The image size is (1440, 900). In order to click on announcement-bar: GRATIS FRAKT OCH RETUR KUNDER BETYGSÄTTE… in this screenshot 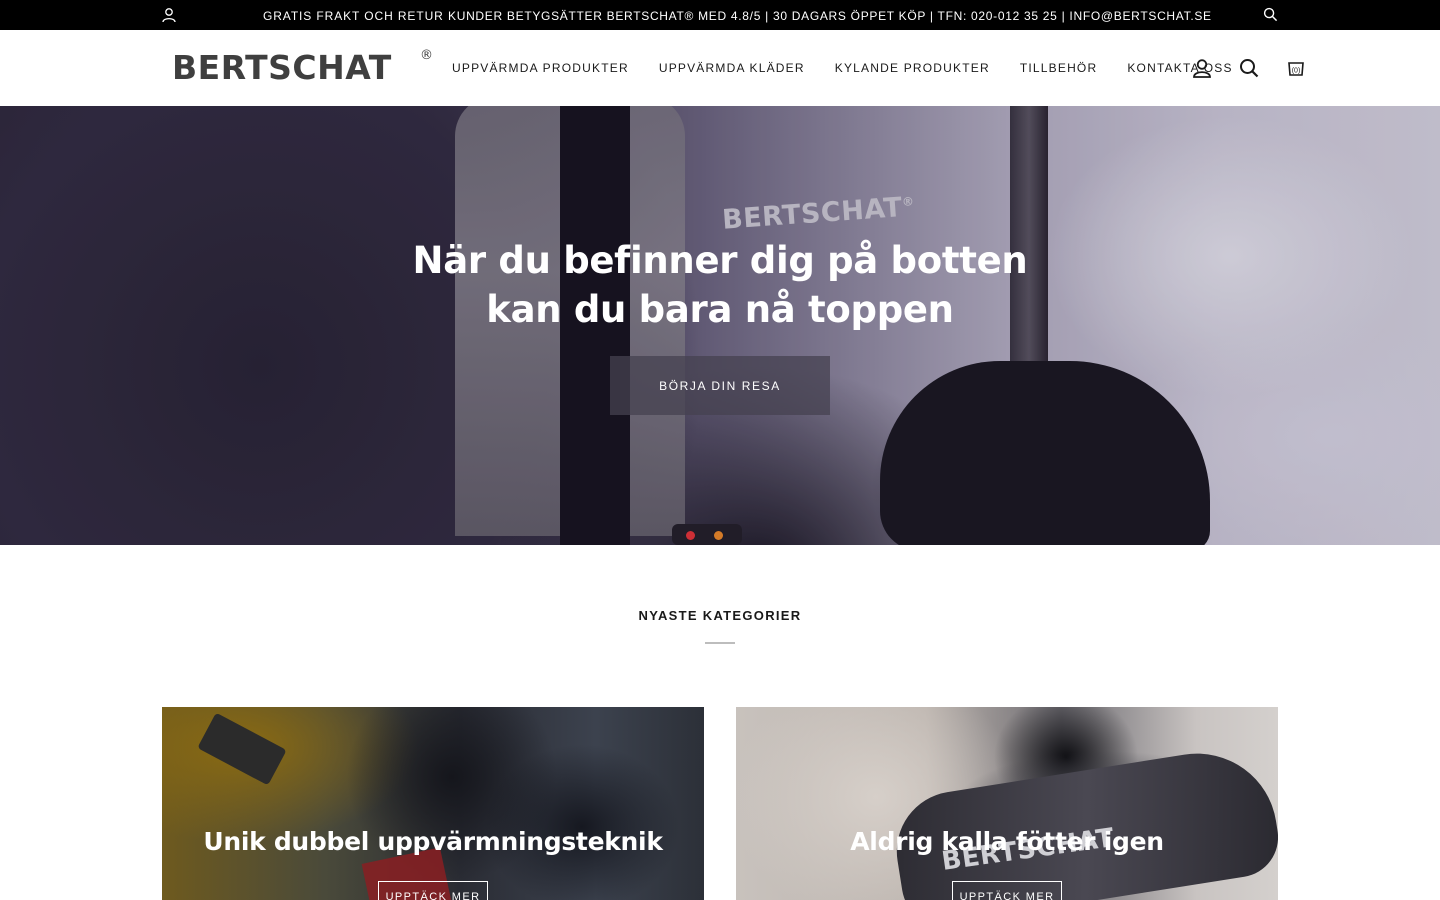, I will do `click(720, 15)`.